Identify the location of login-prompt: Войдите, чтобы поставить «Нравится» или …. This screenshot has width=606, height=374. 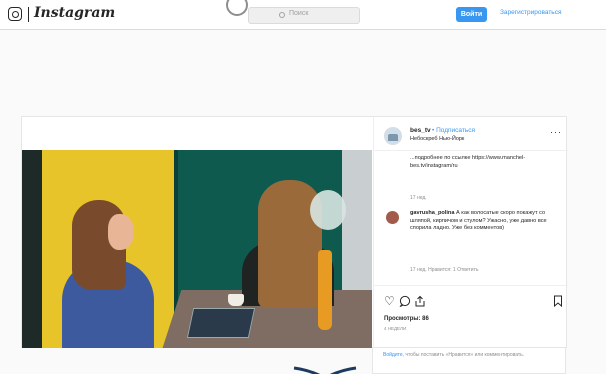
(469, 361).